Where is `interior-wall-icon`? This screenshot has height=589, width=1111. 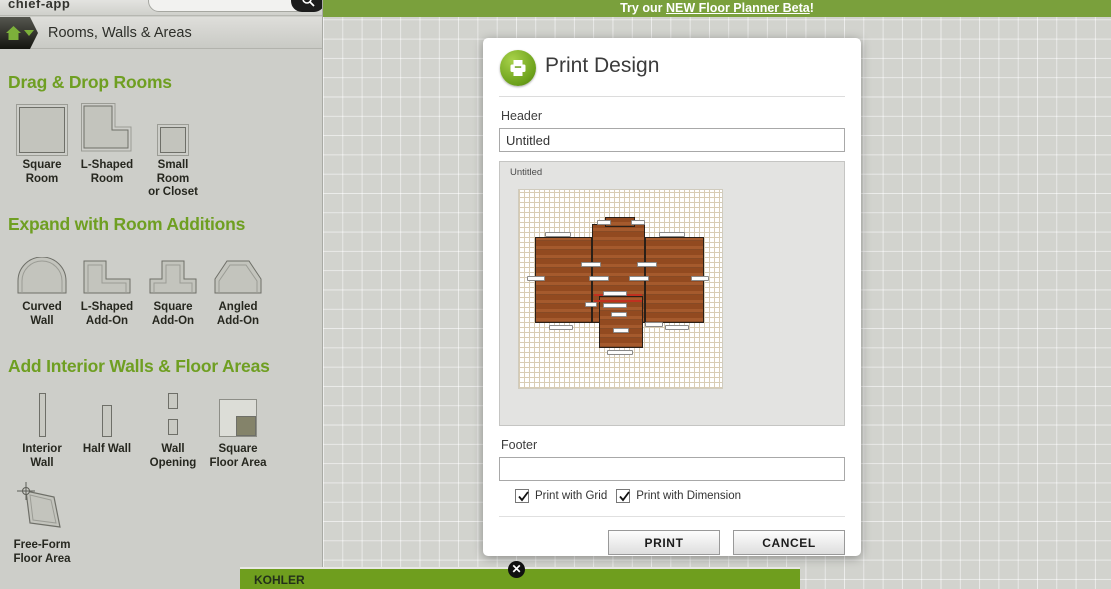 interior-wall-icon is located at coordinates (42, 411).